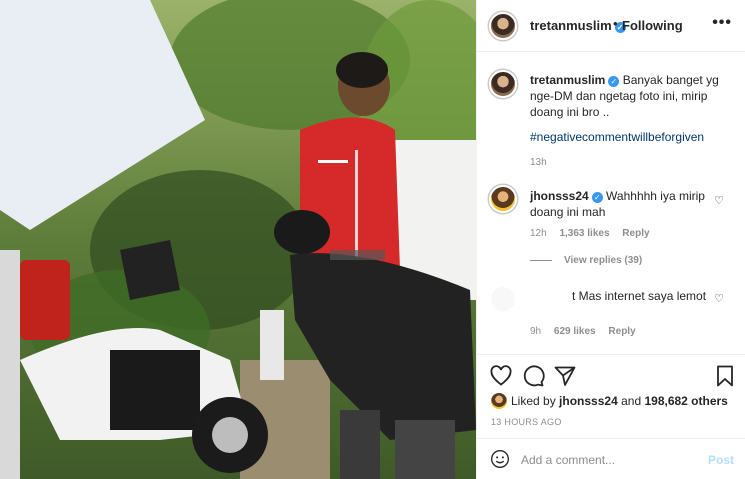 The image size is (745, 479). I want to click on bookmark-icon, so click(725, 376).